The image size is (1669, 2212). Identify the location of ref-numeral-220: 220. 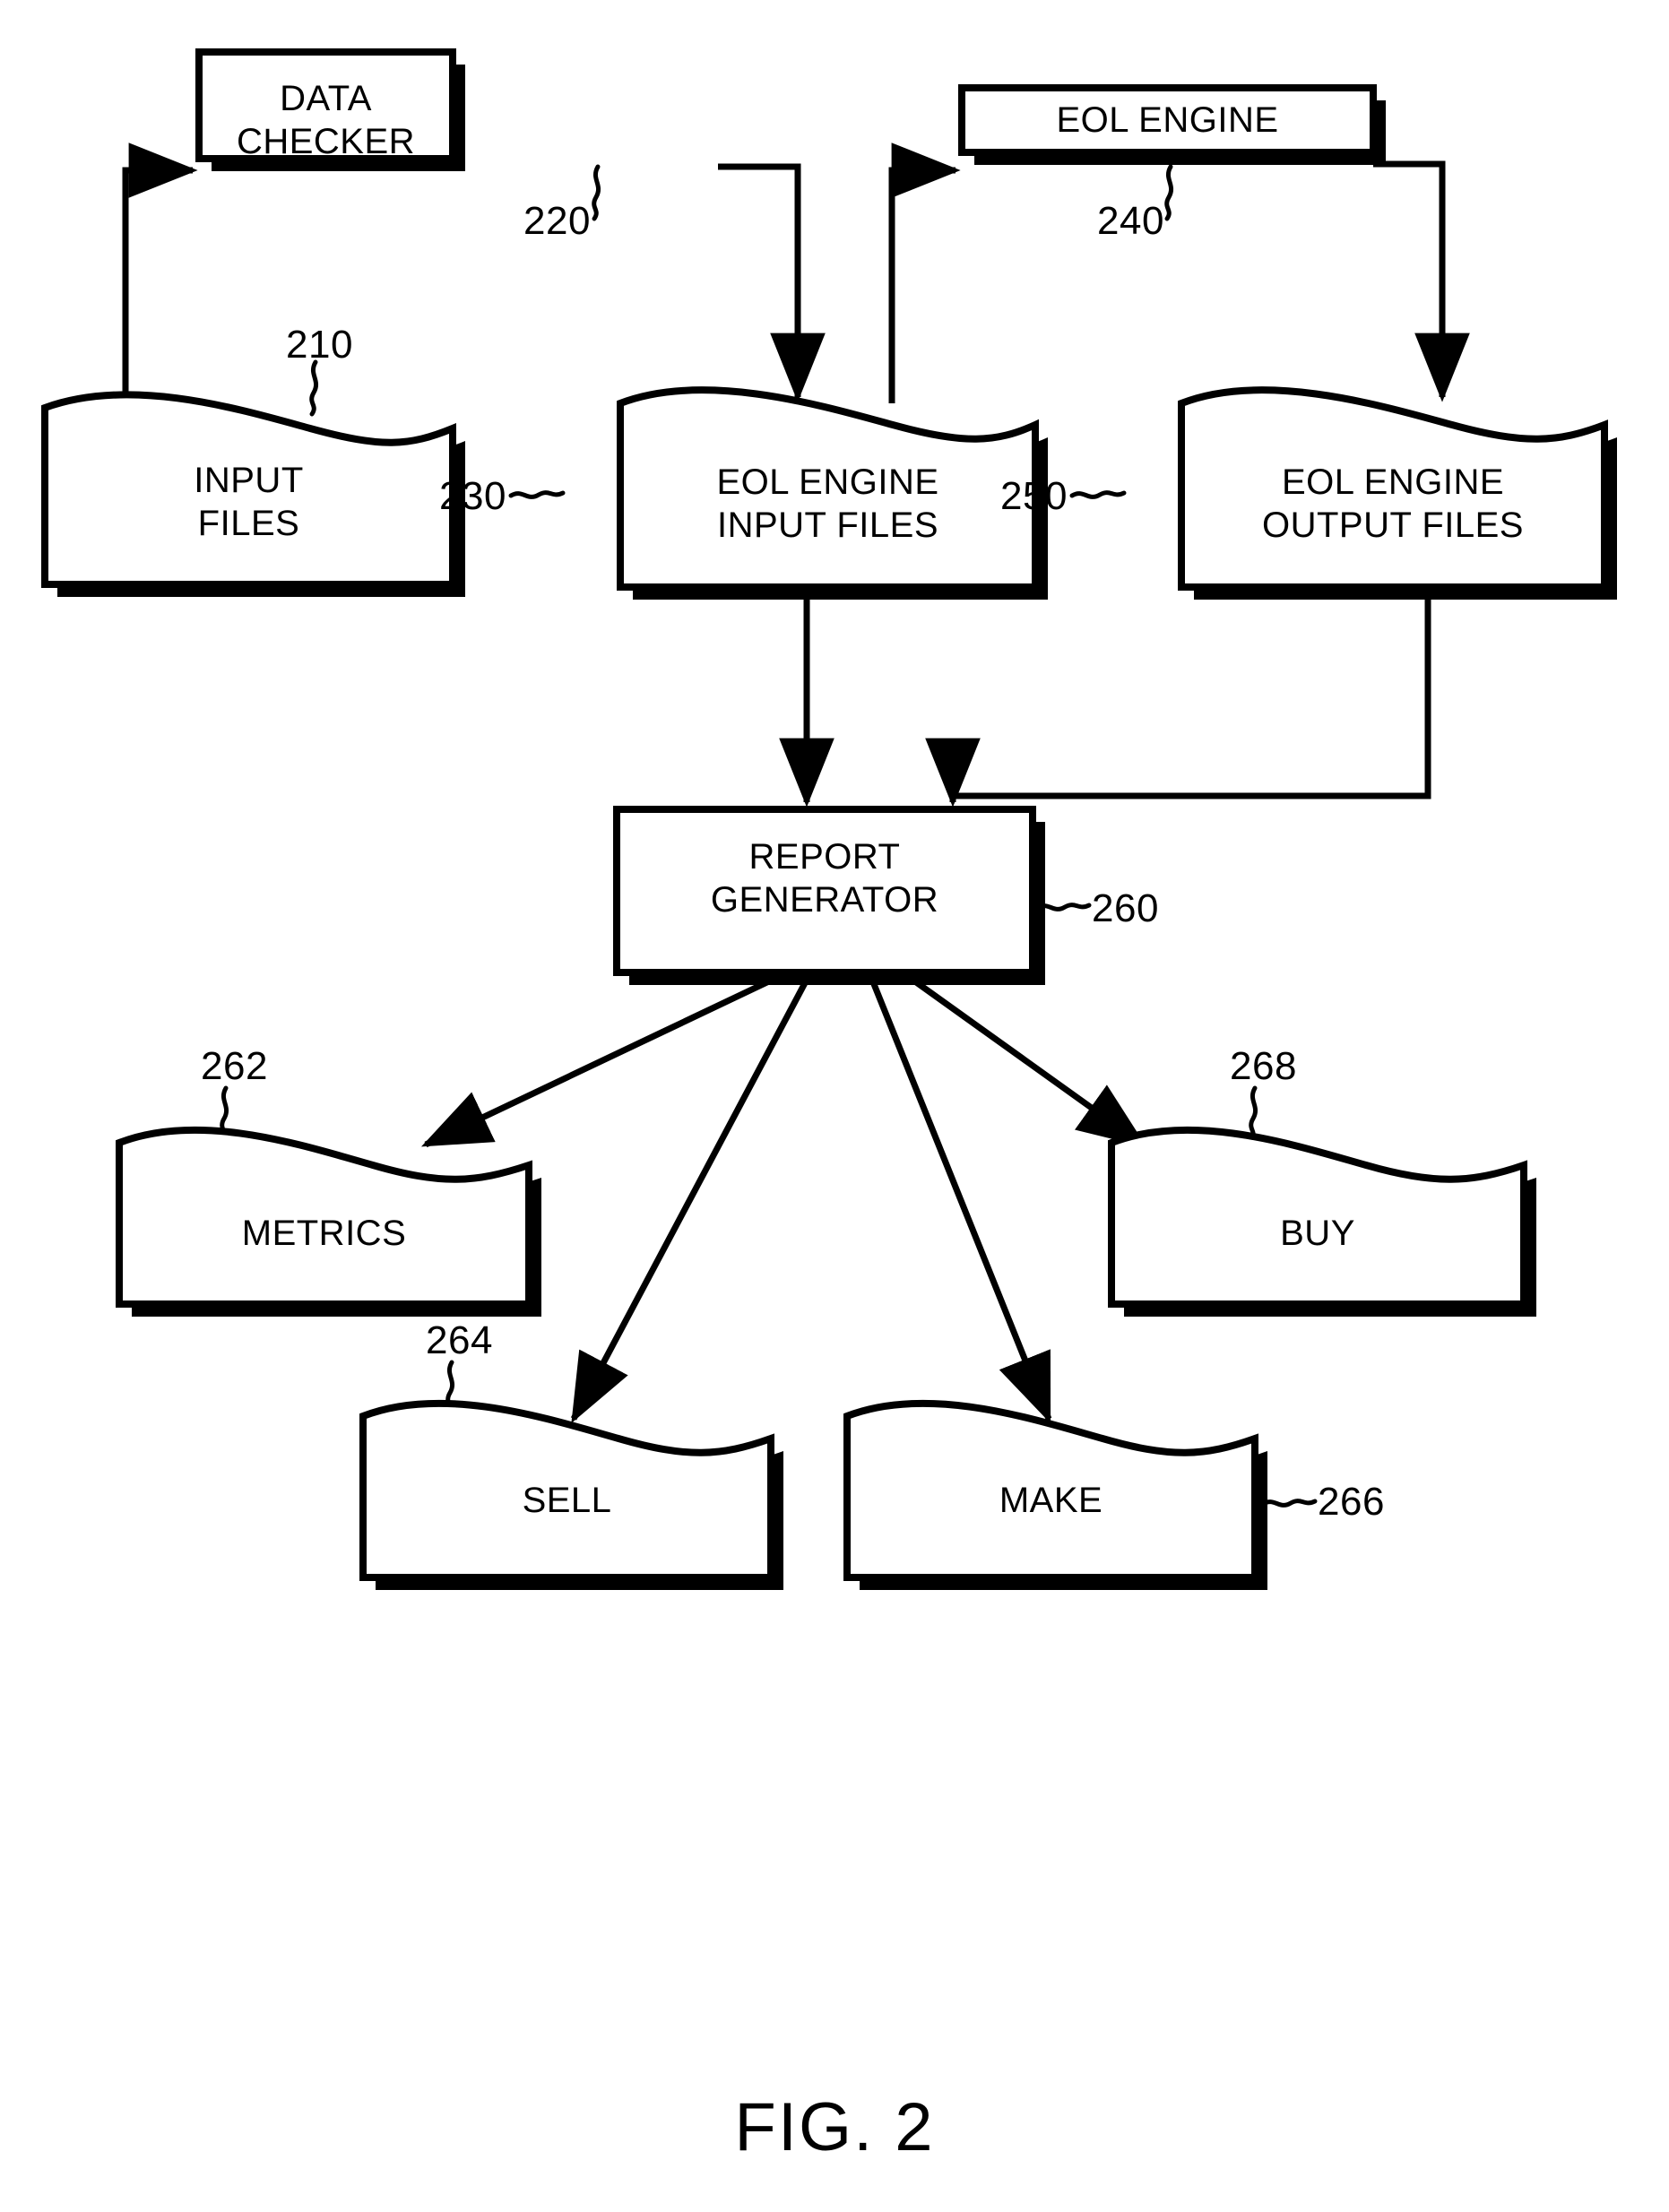
(557, 221).